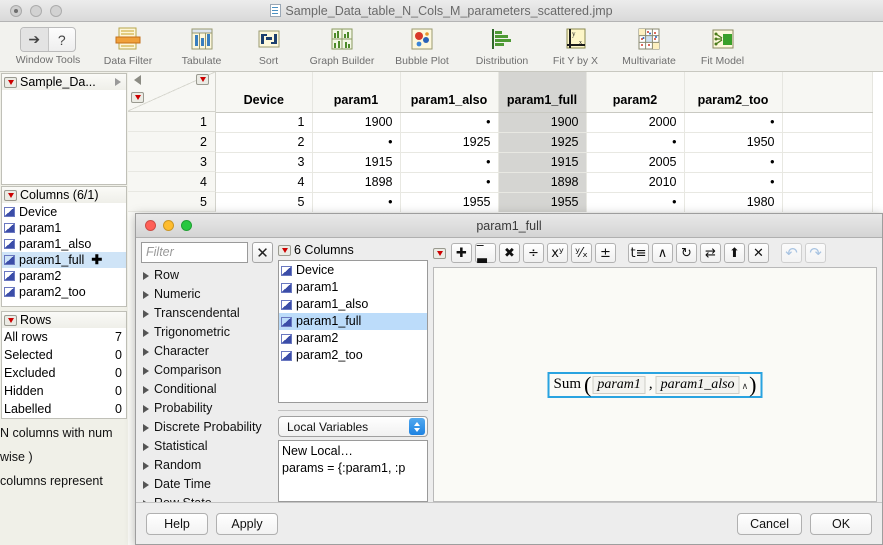 The width and height of the screenshot is (883, 545). I want to click on function-category-trigonometric: Trigonometric, so click(207, 332).